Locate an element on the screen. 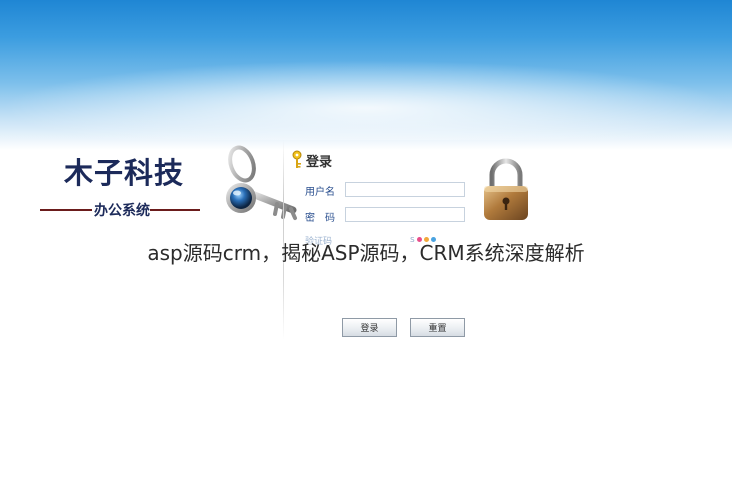 The width and height of the screenshot is (732, 490). login-heading: 登录 is located at coordinates (311, 160).